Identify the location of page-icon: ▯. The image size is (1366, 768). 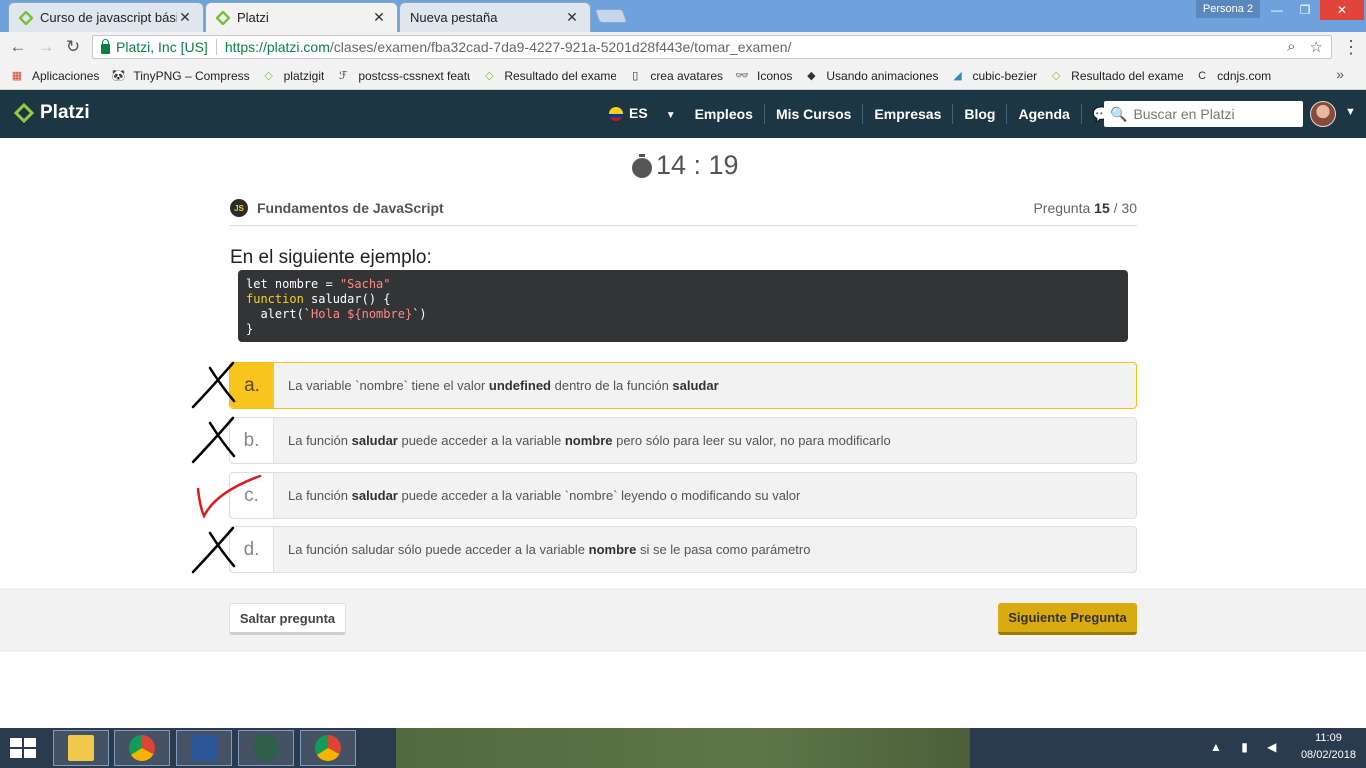
(635, 76).